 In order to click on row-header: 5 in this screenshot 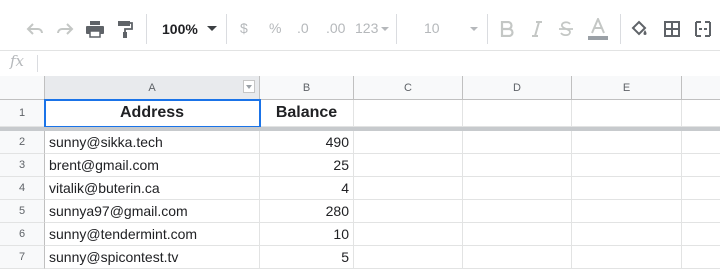, I will do `click(22, 211)`.